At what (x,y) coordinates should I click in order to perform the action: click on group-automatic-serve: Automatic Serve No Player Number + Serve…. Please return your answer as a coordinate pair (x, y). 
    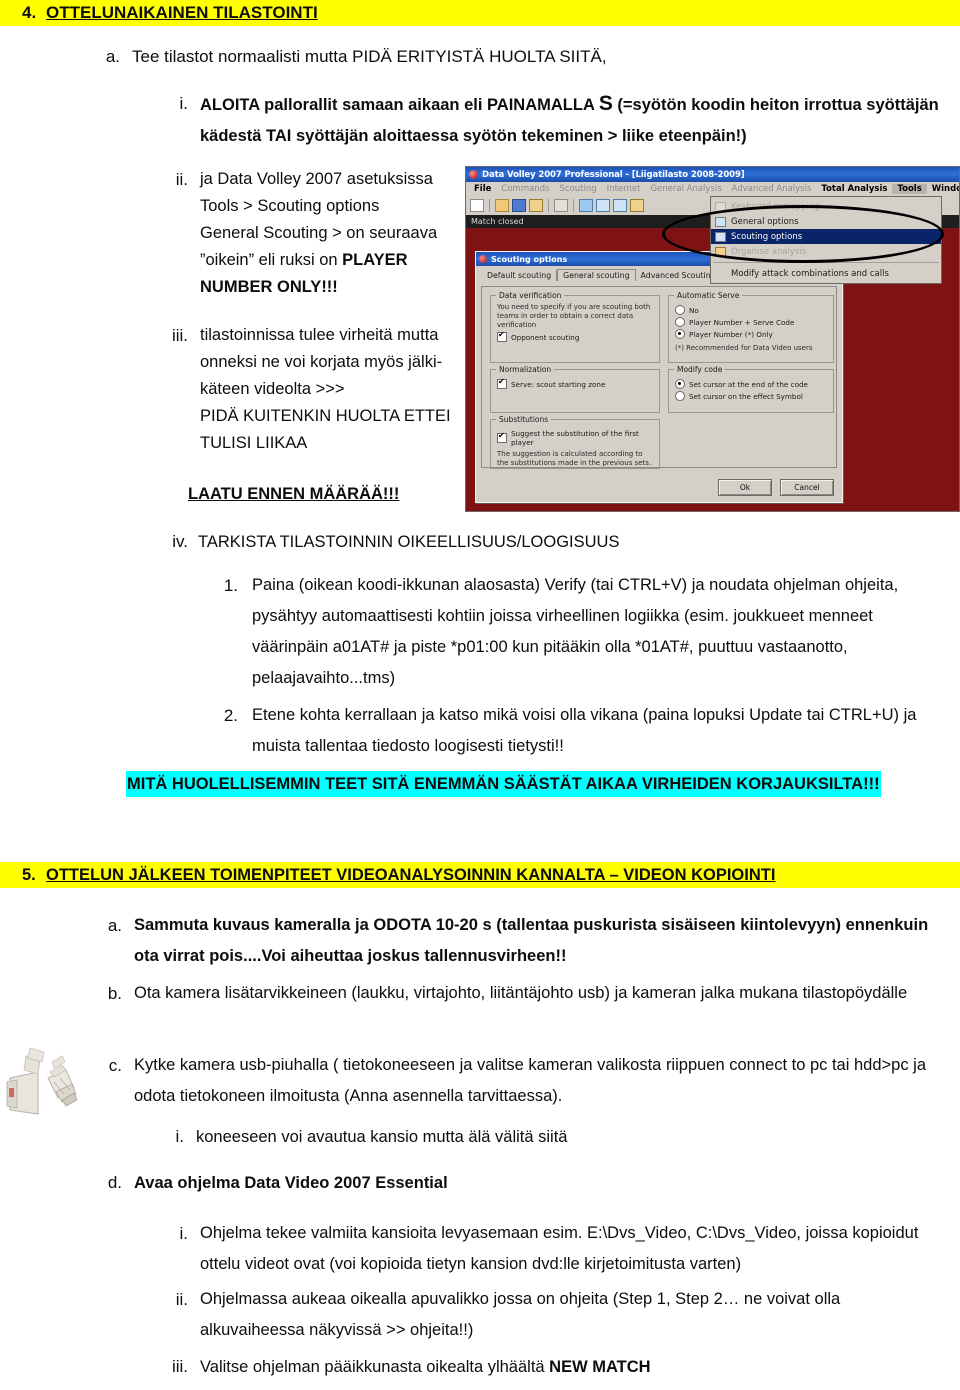
    Looking at the image, I should click on (751, 327).